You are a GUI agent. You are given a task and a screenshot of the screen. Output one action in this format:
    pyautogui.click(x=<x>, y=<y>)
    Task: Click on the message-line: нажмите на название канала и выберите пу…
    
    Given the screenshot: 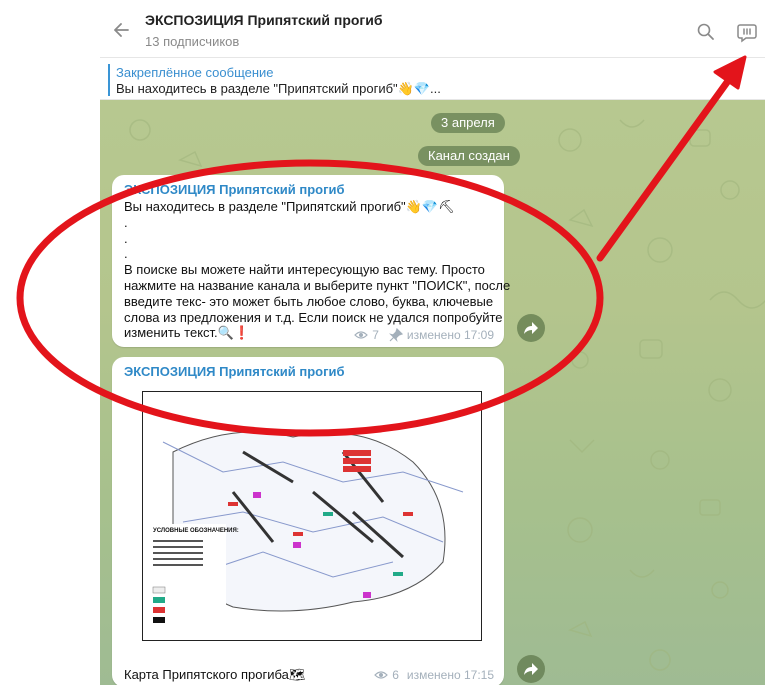 What is the action you would take?
    pyautogui.click(x=317, y=285)
    